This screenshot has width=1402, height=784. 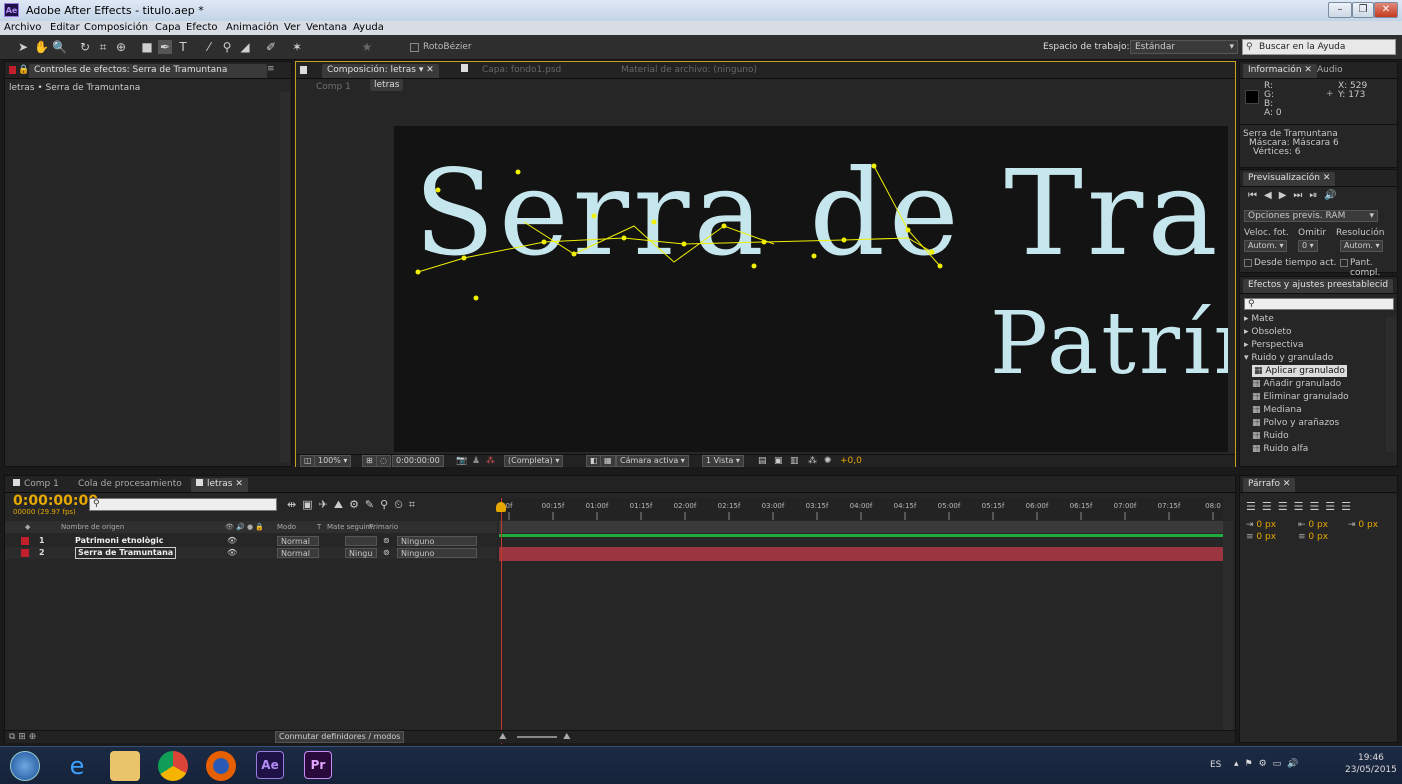 I want to click on transparency-grid-icon: ▦, so click(x=608, y=461).